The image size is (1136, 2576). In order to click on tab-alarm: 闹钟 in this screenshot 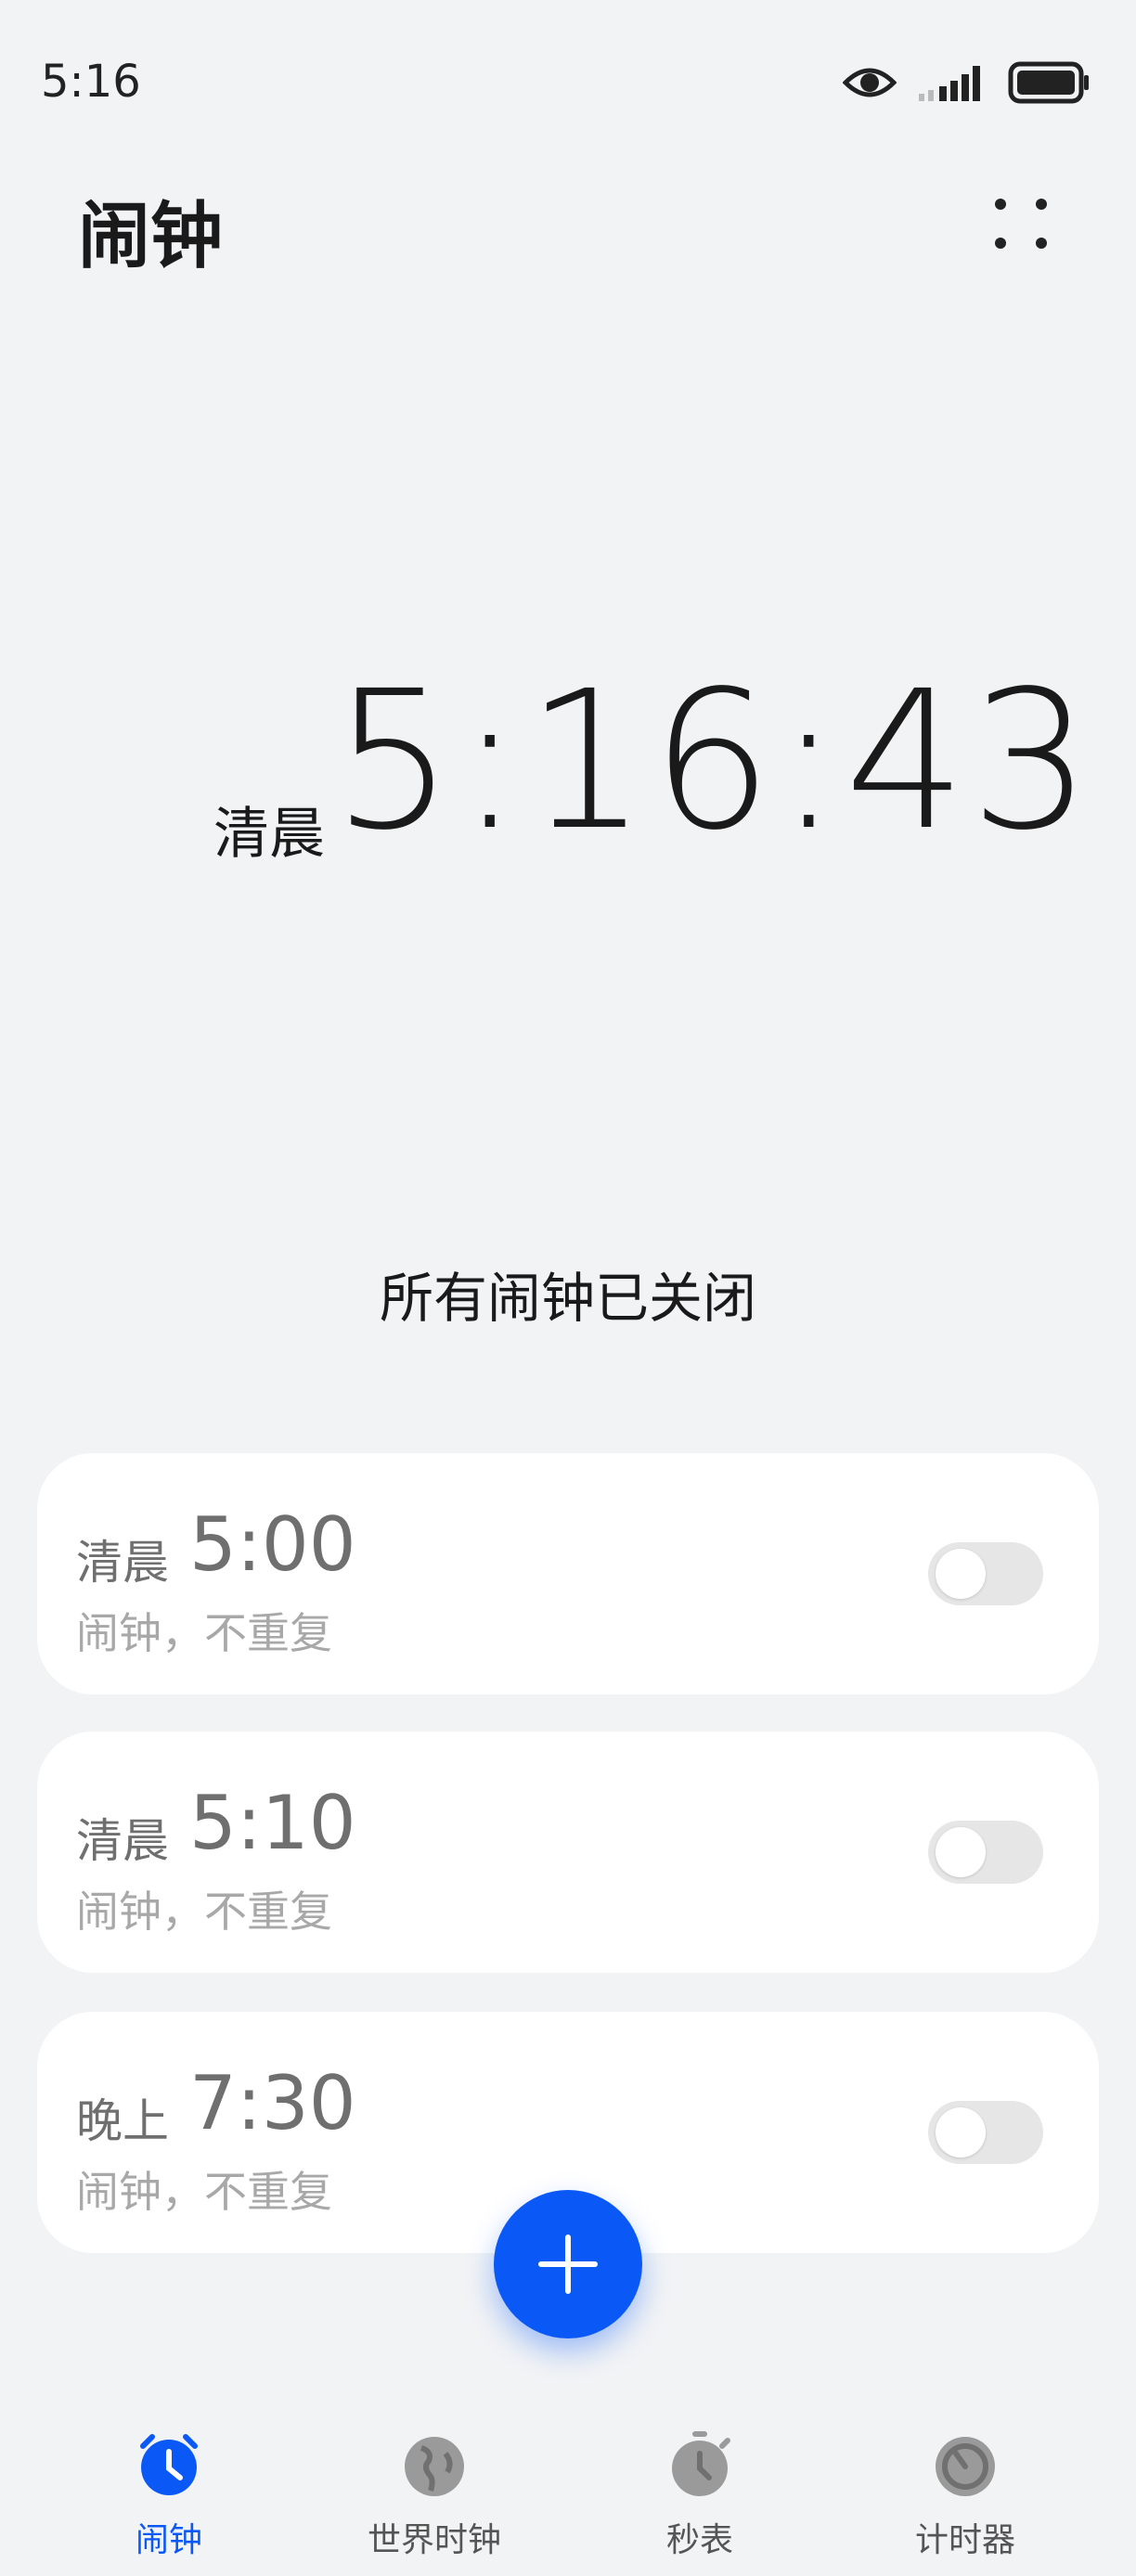, I will do `click(169, 2500)`.